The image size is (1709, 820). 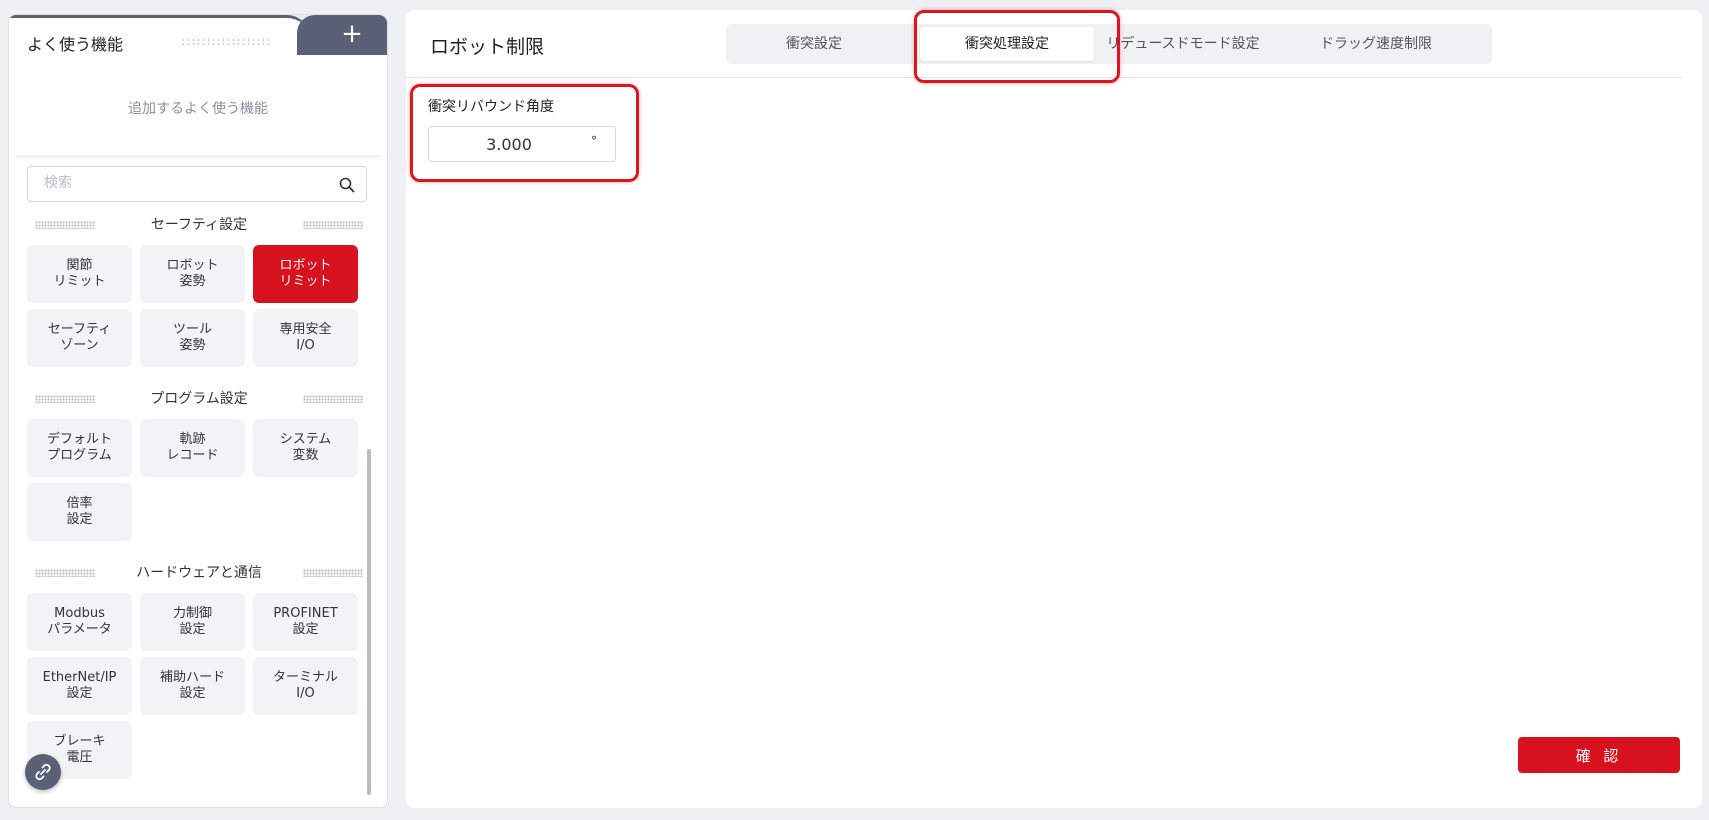 I want to click on favorites-empty-area: 追加するよく使う機能, so click(x=198, y=105).